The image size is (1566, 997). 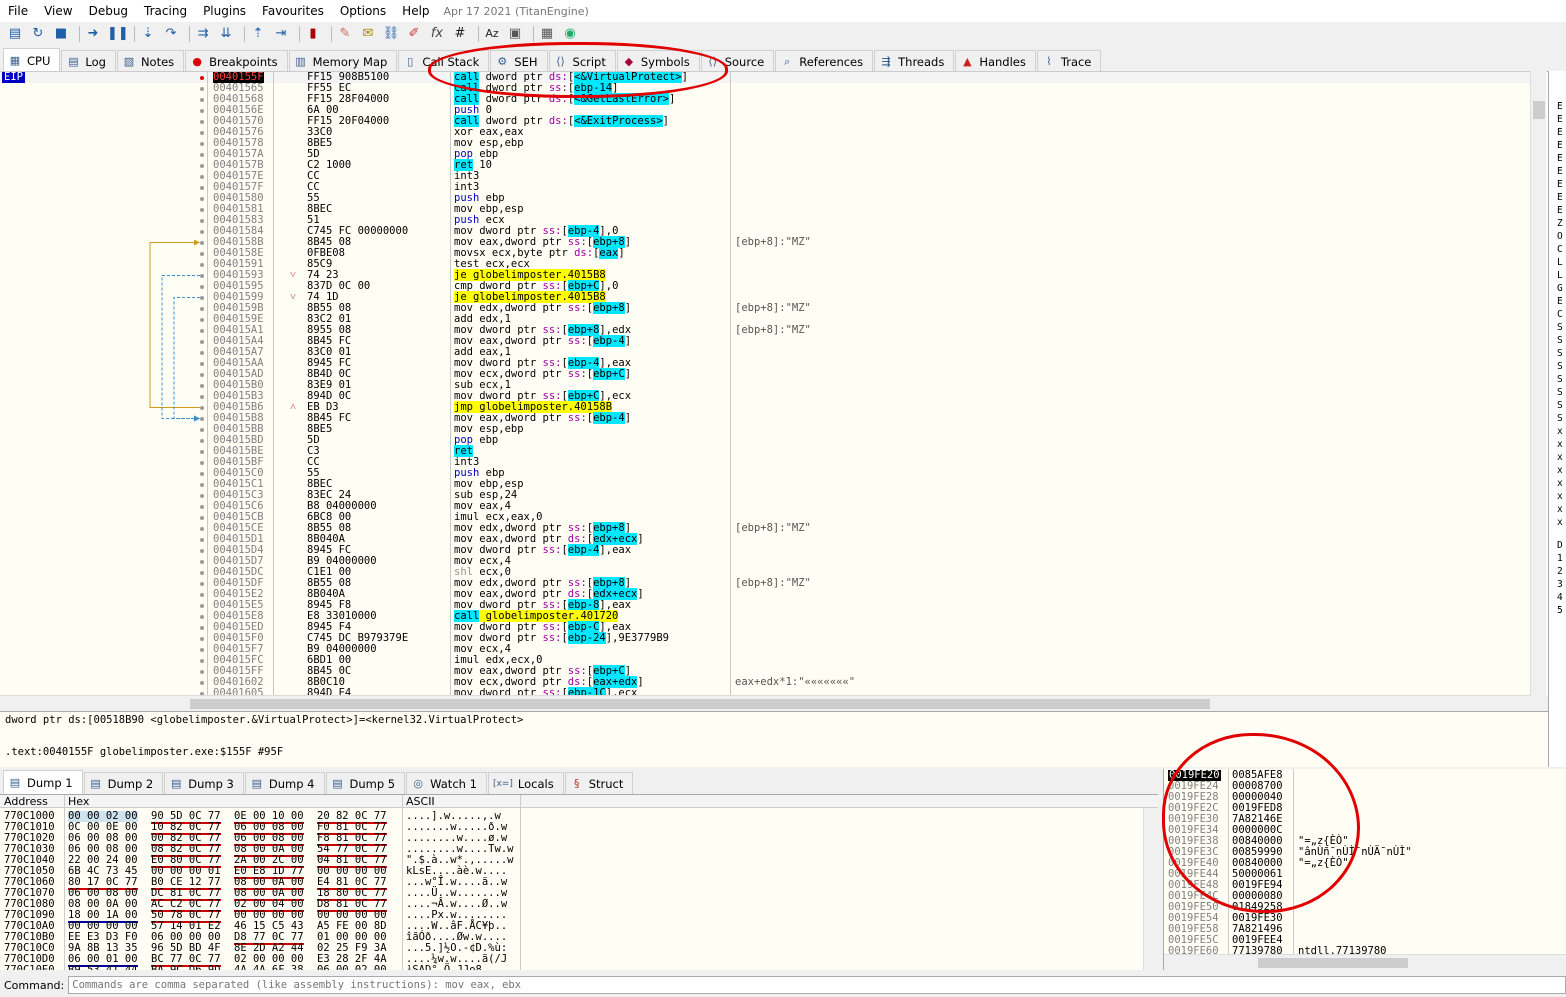 What do you see at coordinates (1364, 885) in the screenshot?
I see `stack-row: 0019FE48 0019FE94` at bounding box center [1364, 885].